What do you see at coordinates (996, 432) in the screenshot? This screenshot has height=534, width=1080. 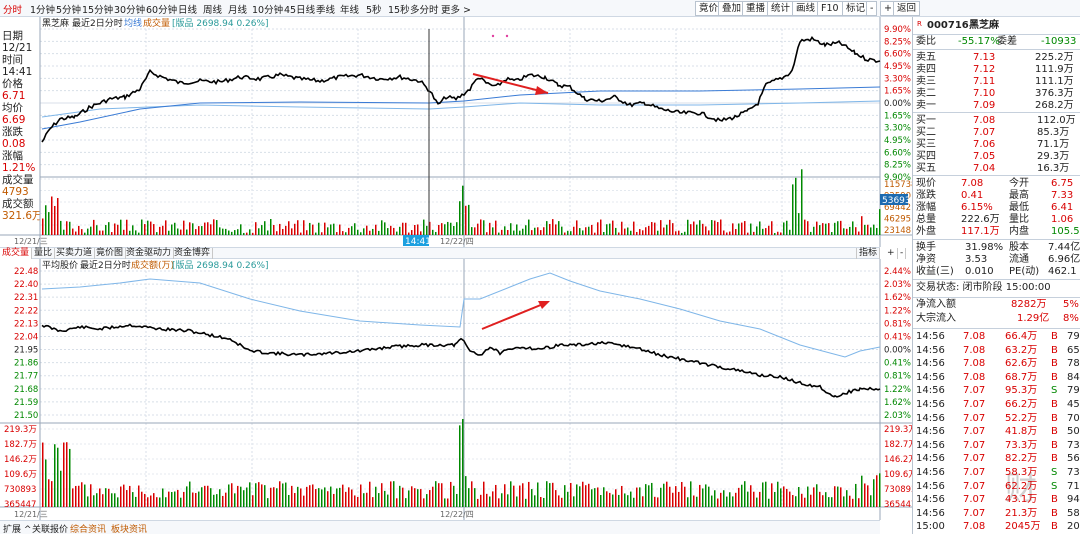 I see `tick-row: 14:56 7.07 41.8万 B 50` at bounding box center [996, 432].